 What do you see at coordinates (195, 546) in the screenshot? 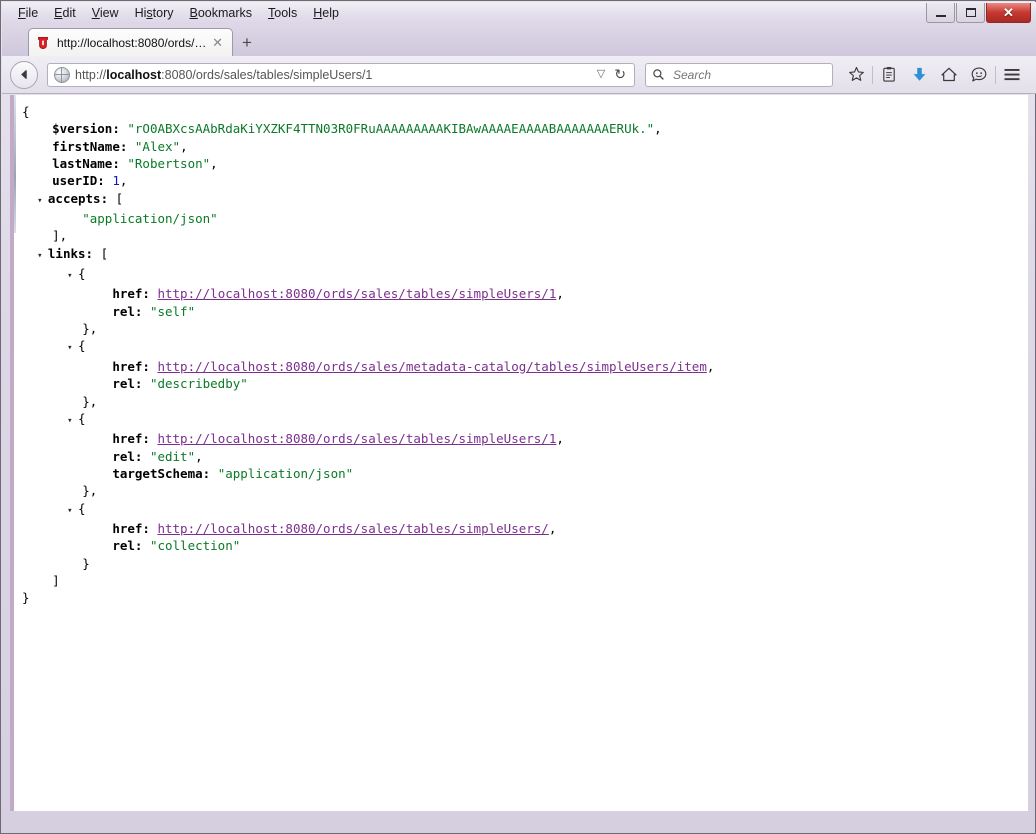
I see `json-string-value: "collection"` at bounding box center [195, 546].